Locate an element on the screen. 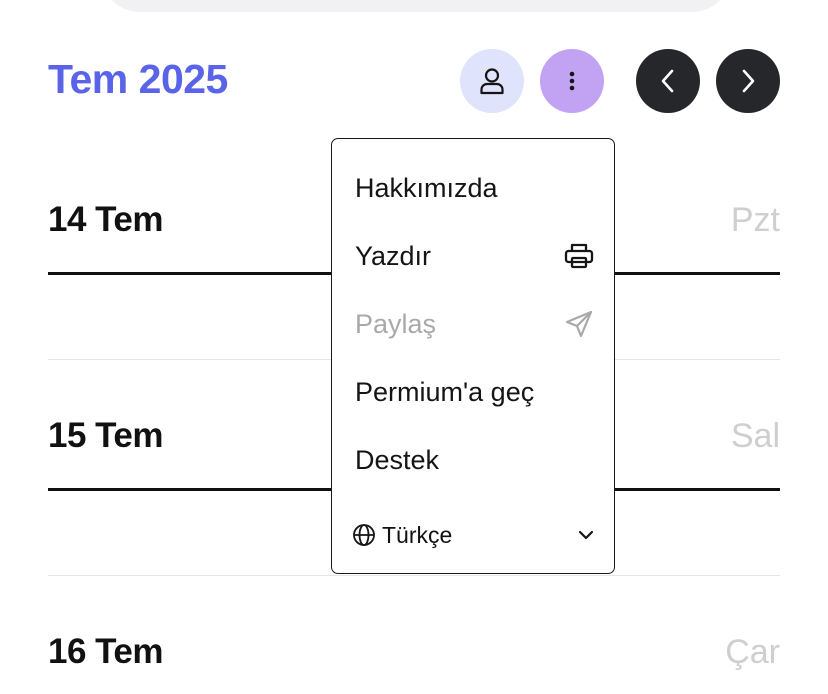  menu-item-label: Hakkımızda is located at coordinates (426, 187).